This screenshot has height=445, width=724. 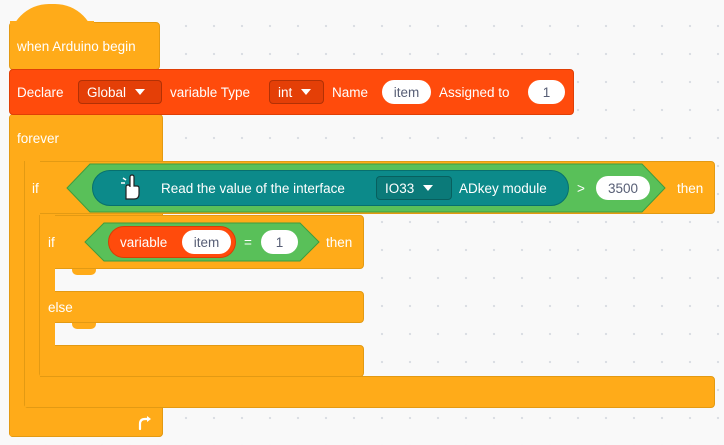 I want to click on hat-cap-fill, so click(x=52, y=23).